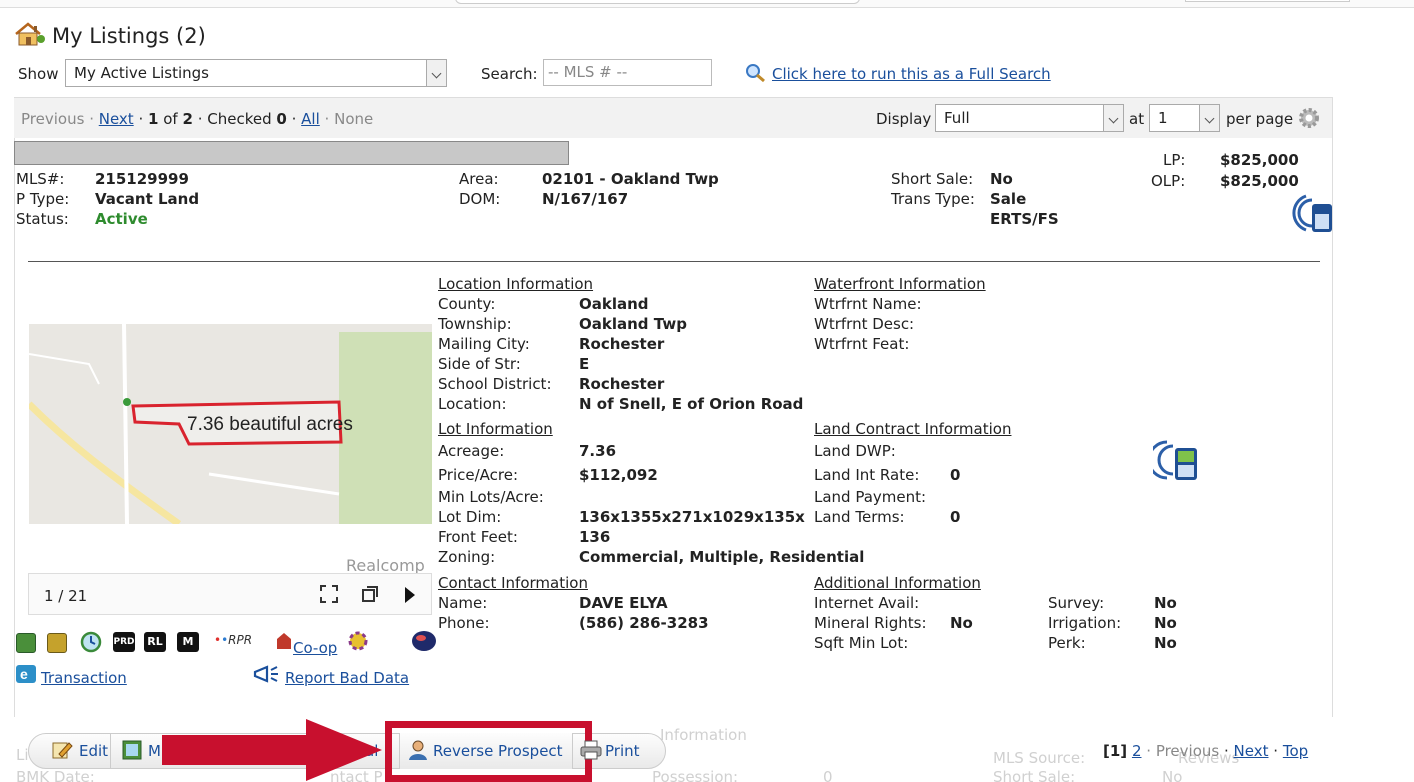 This screenshot has height=782, width=1414. I want to click on land-contract-value: 0, so click(955, 517).